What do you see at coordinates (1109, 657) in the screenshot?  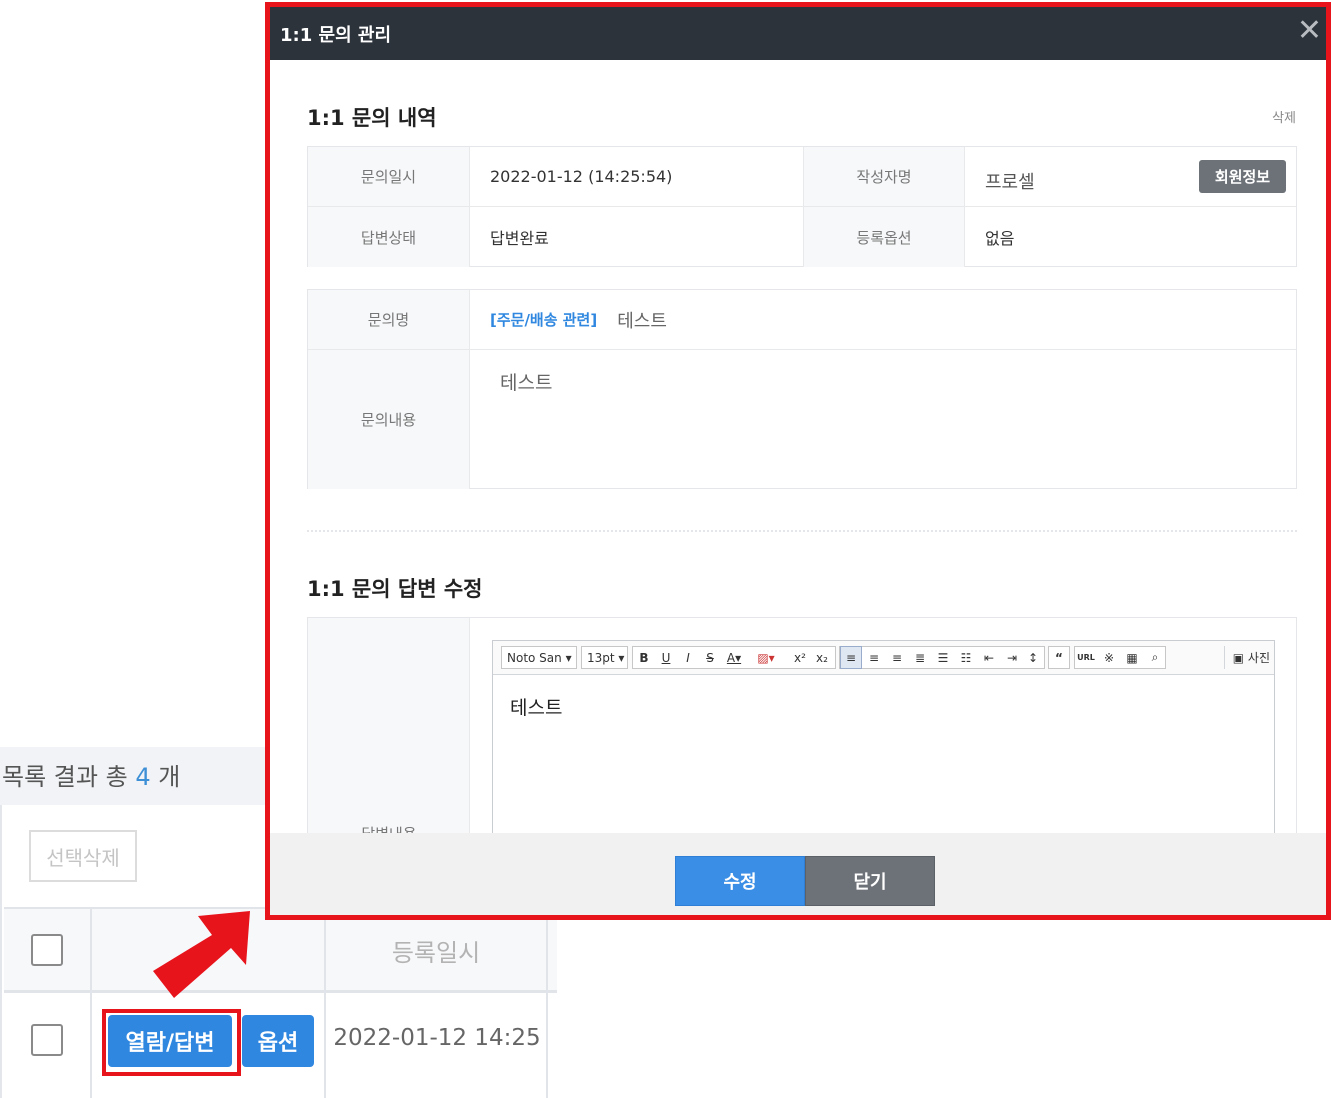 I see `special-char-icon: ※` at bounding box center [1109, 657].